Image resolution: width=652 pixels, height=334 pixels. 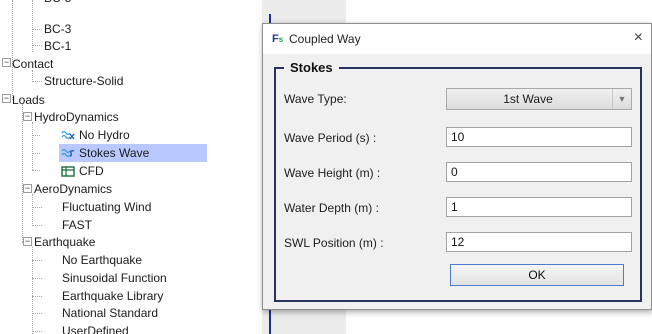 I want to click on tree-item-label: AeroDynamics, so click(x=73, y=189).